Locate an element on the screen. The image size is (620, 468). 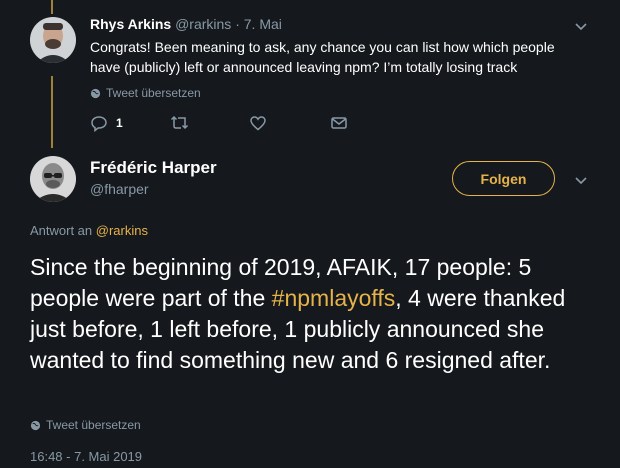
reply-actions: 1 is located at coordinates (225, 125).